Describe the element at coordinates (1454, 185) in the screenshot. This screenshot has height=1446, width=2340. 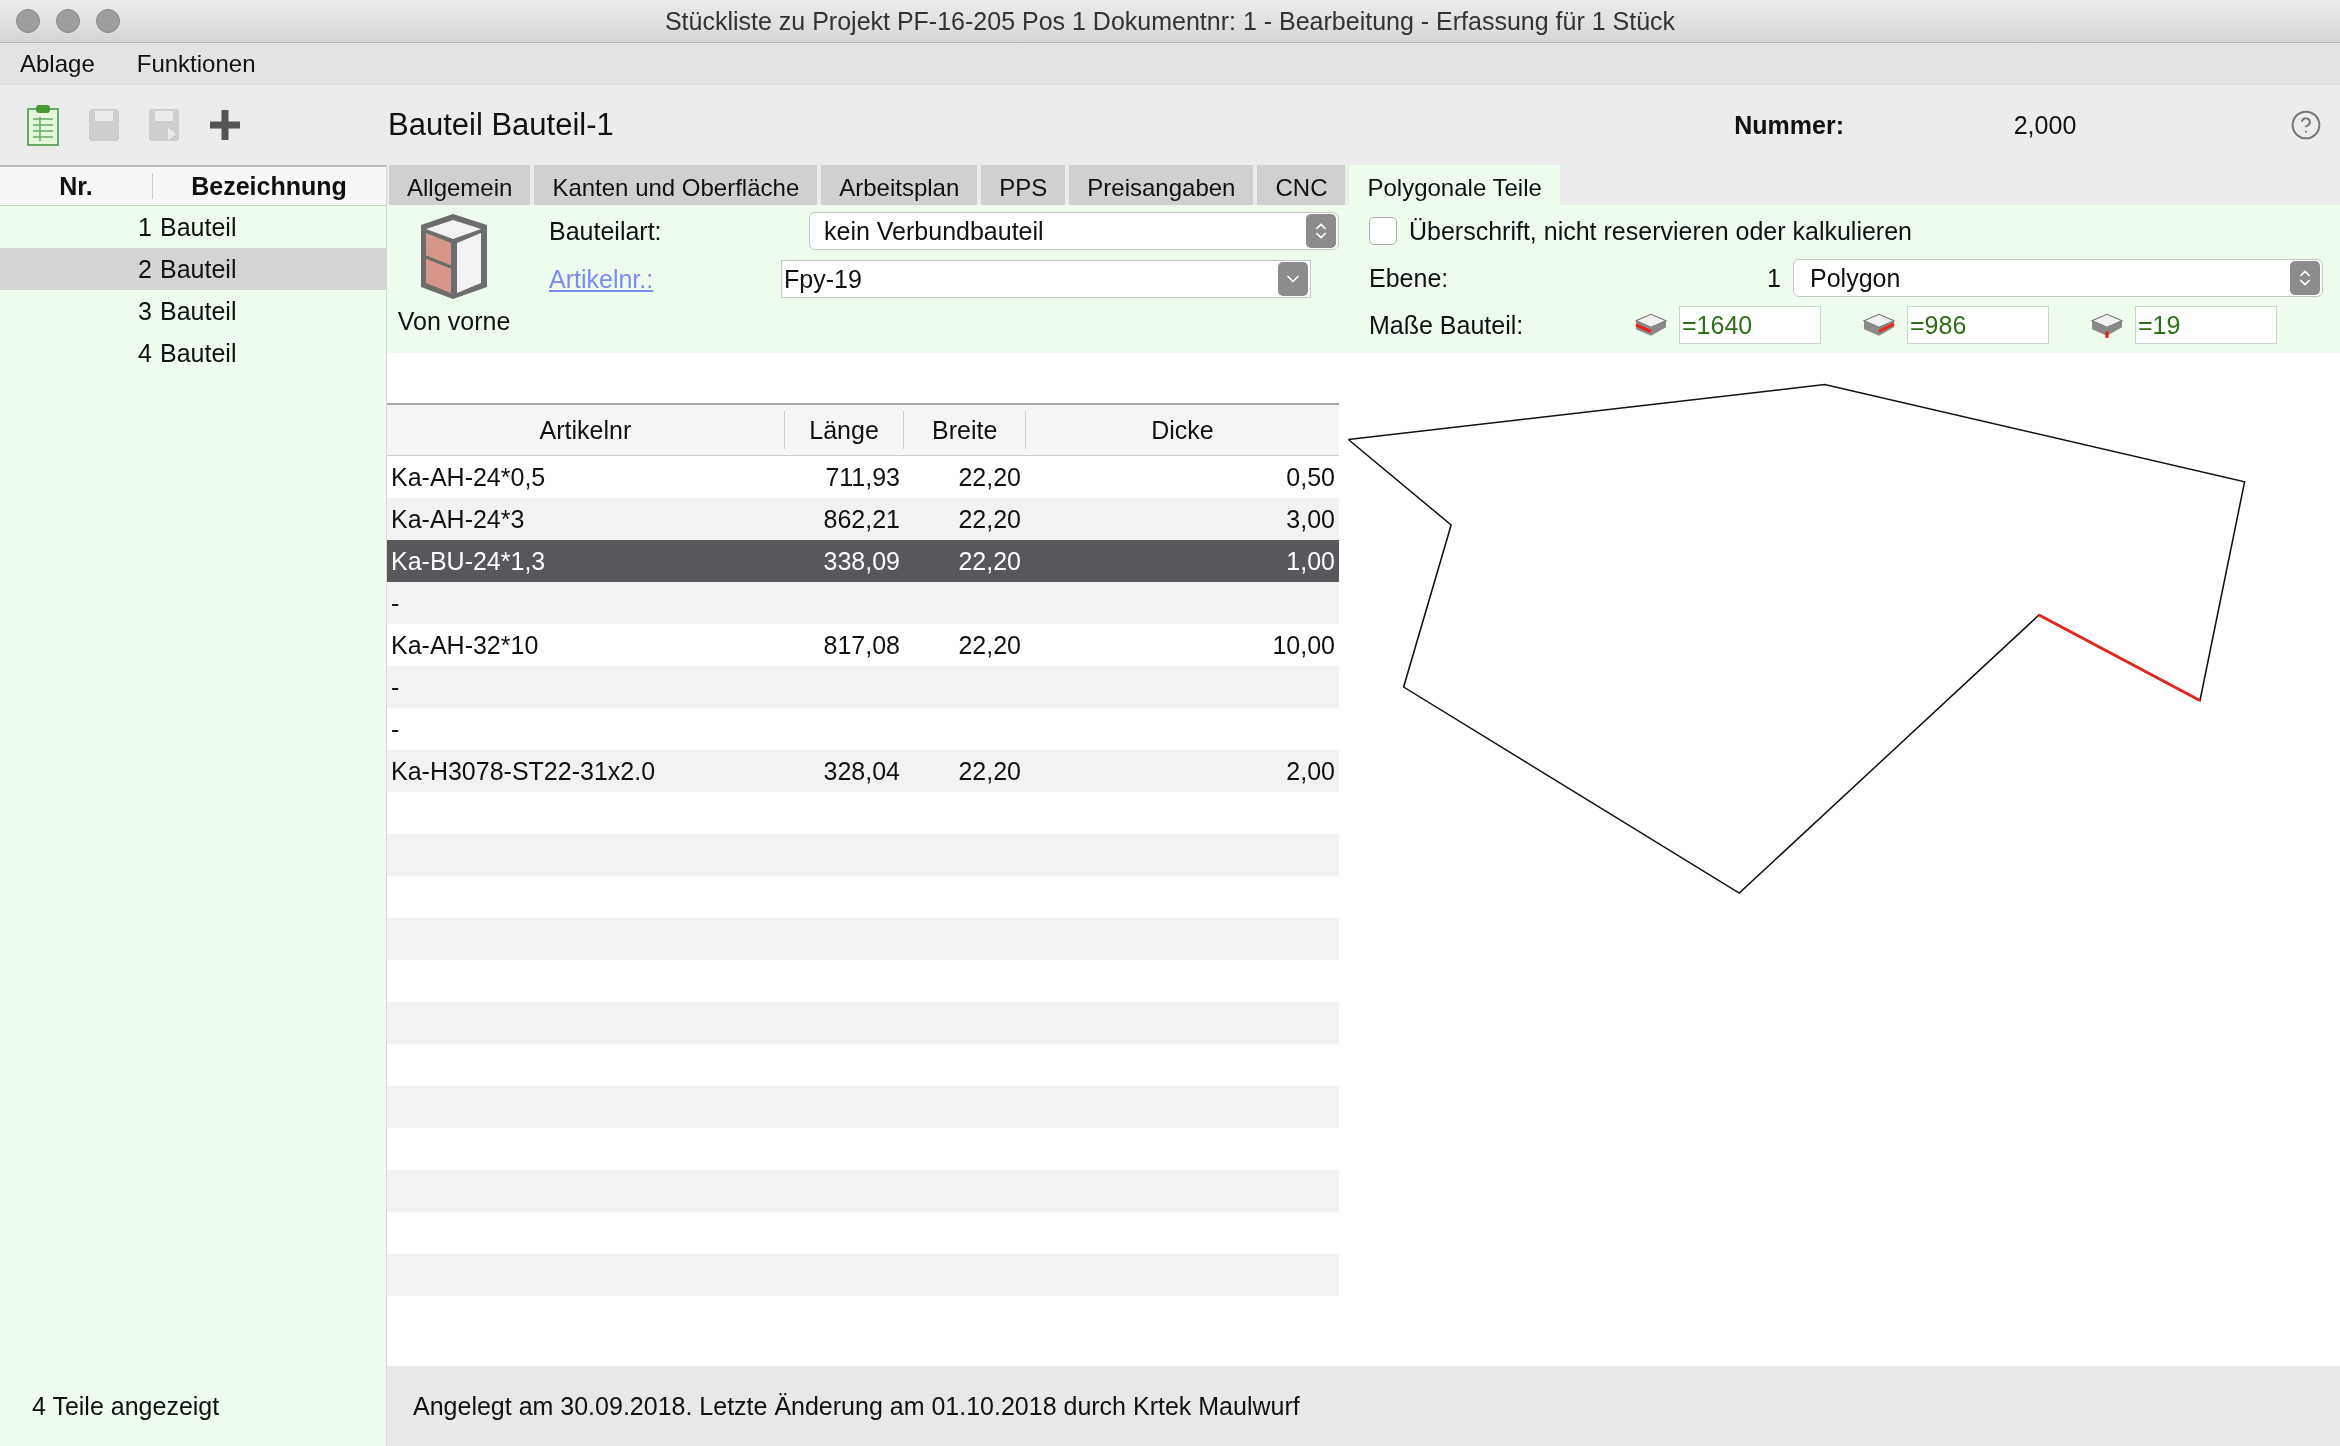
I see `tab: Polygonale Teile` at that location.